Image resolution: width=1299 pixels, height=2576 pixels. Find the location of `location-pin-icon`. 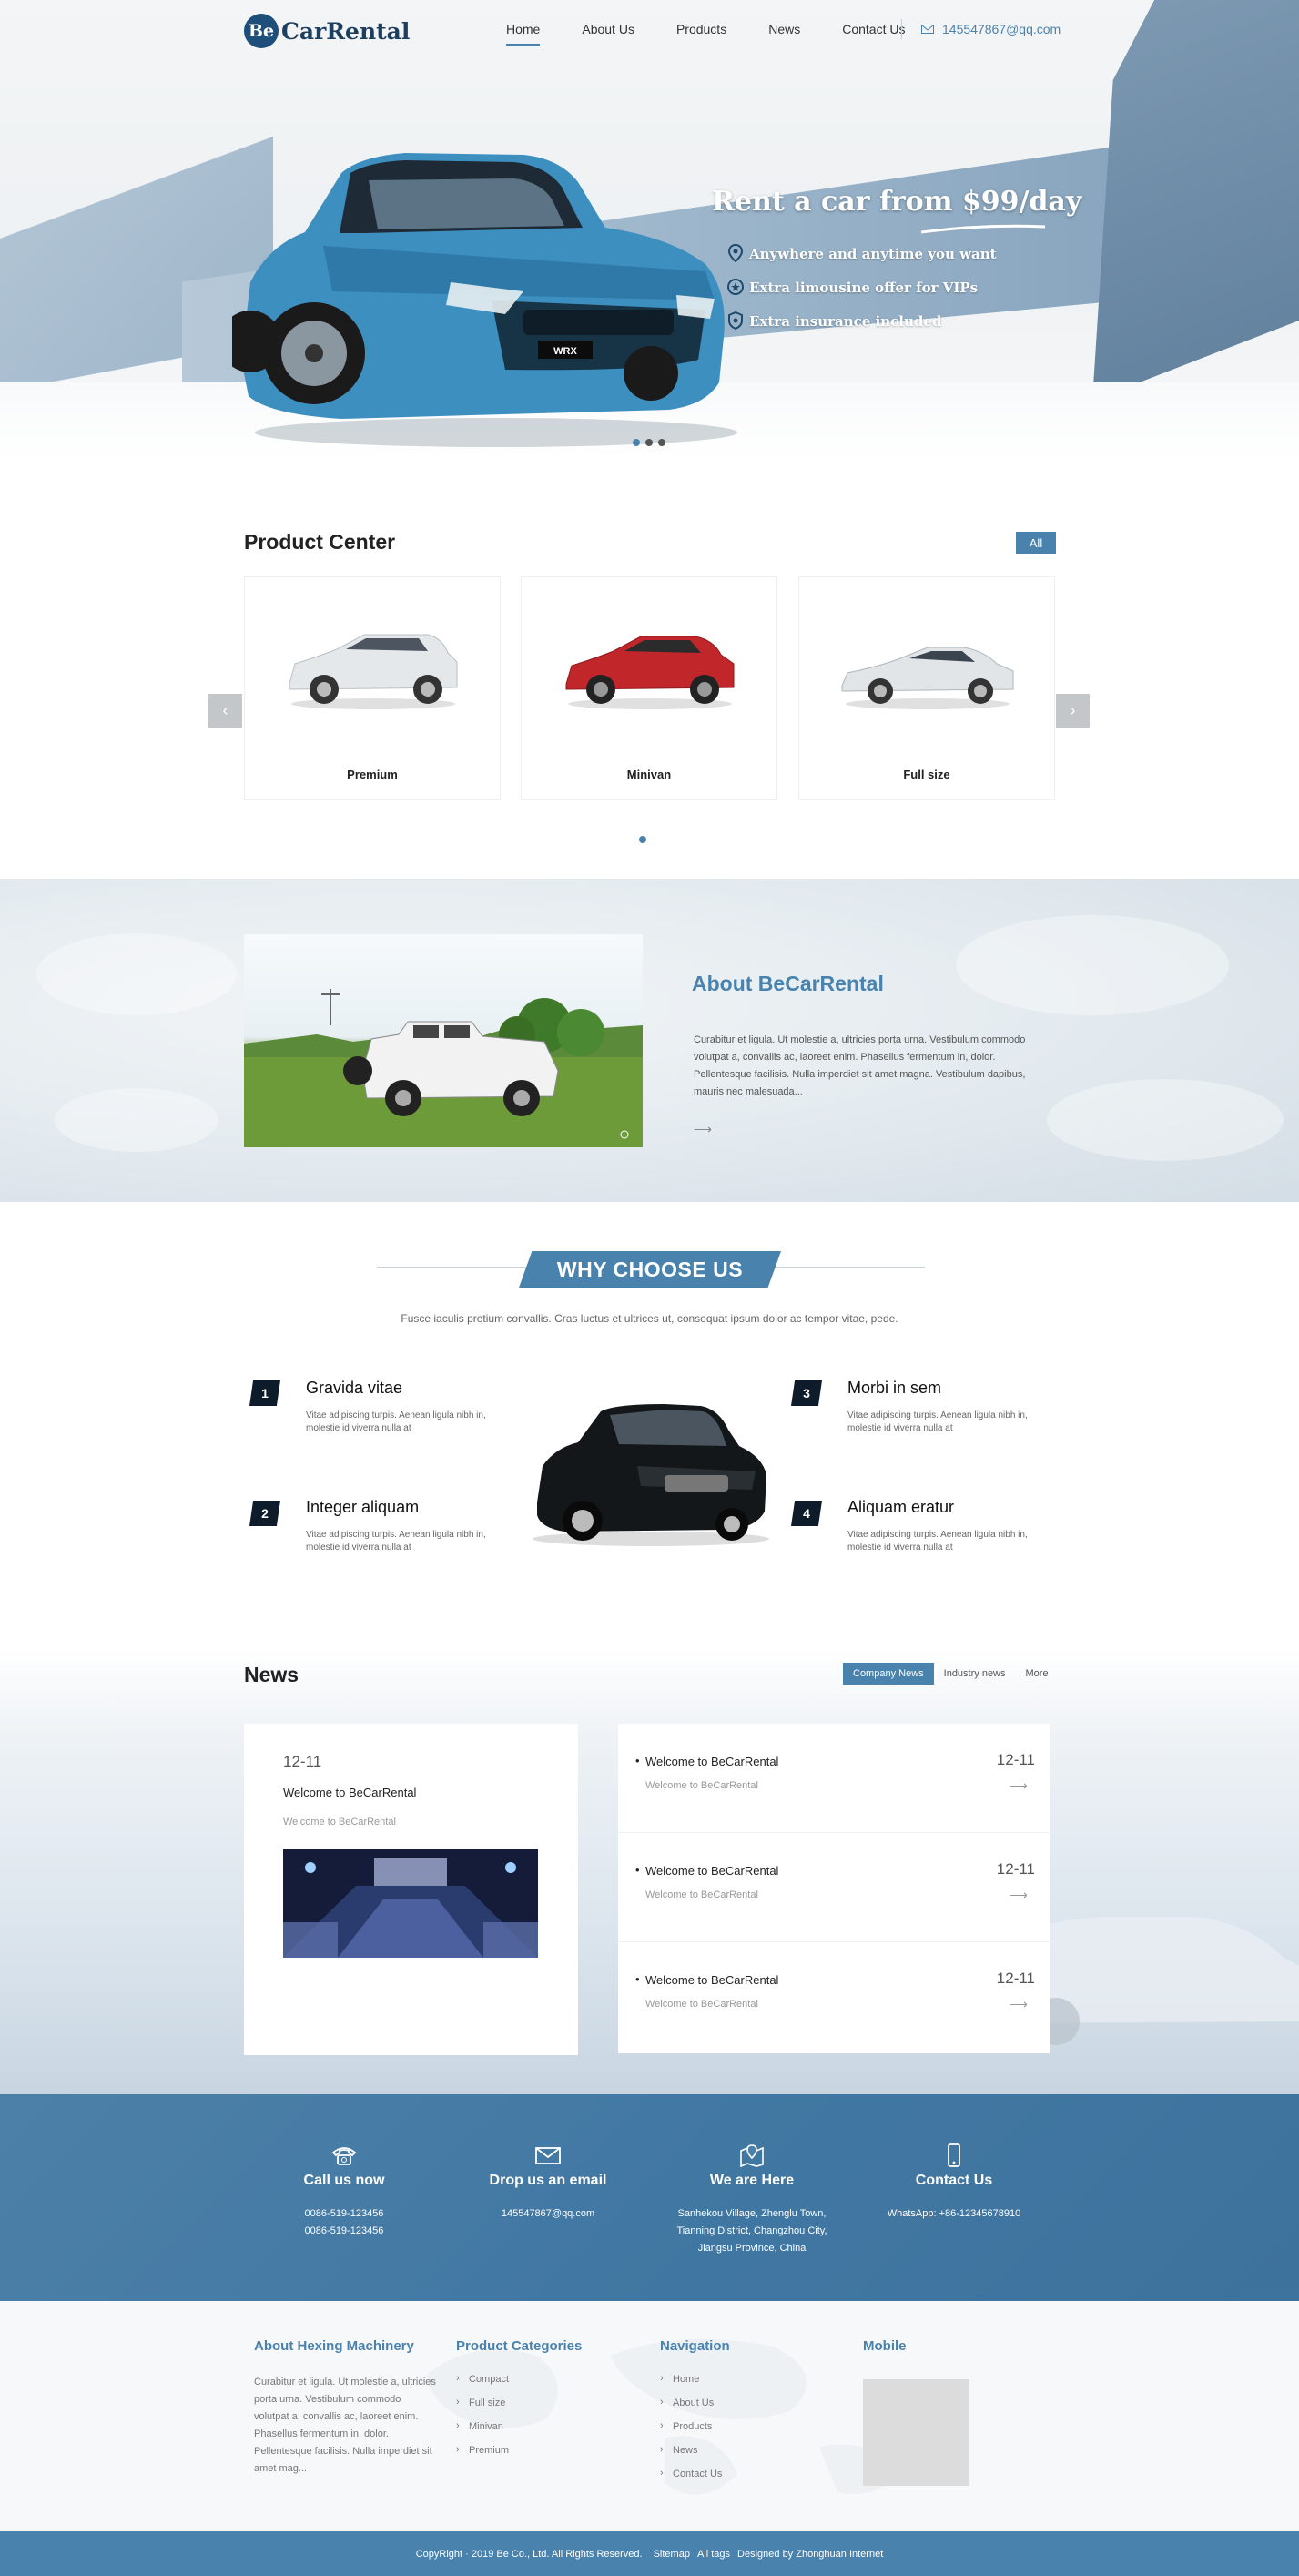

location-pin-icon is located at coordinates (736, 253).